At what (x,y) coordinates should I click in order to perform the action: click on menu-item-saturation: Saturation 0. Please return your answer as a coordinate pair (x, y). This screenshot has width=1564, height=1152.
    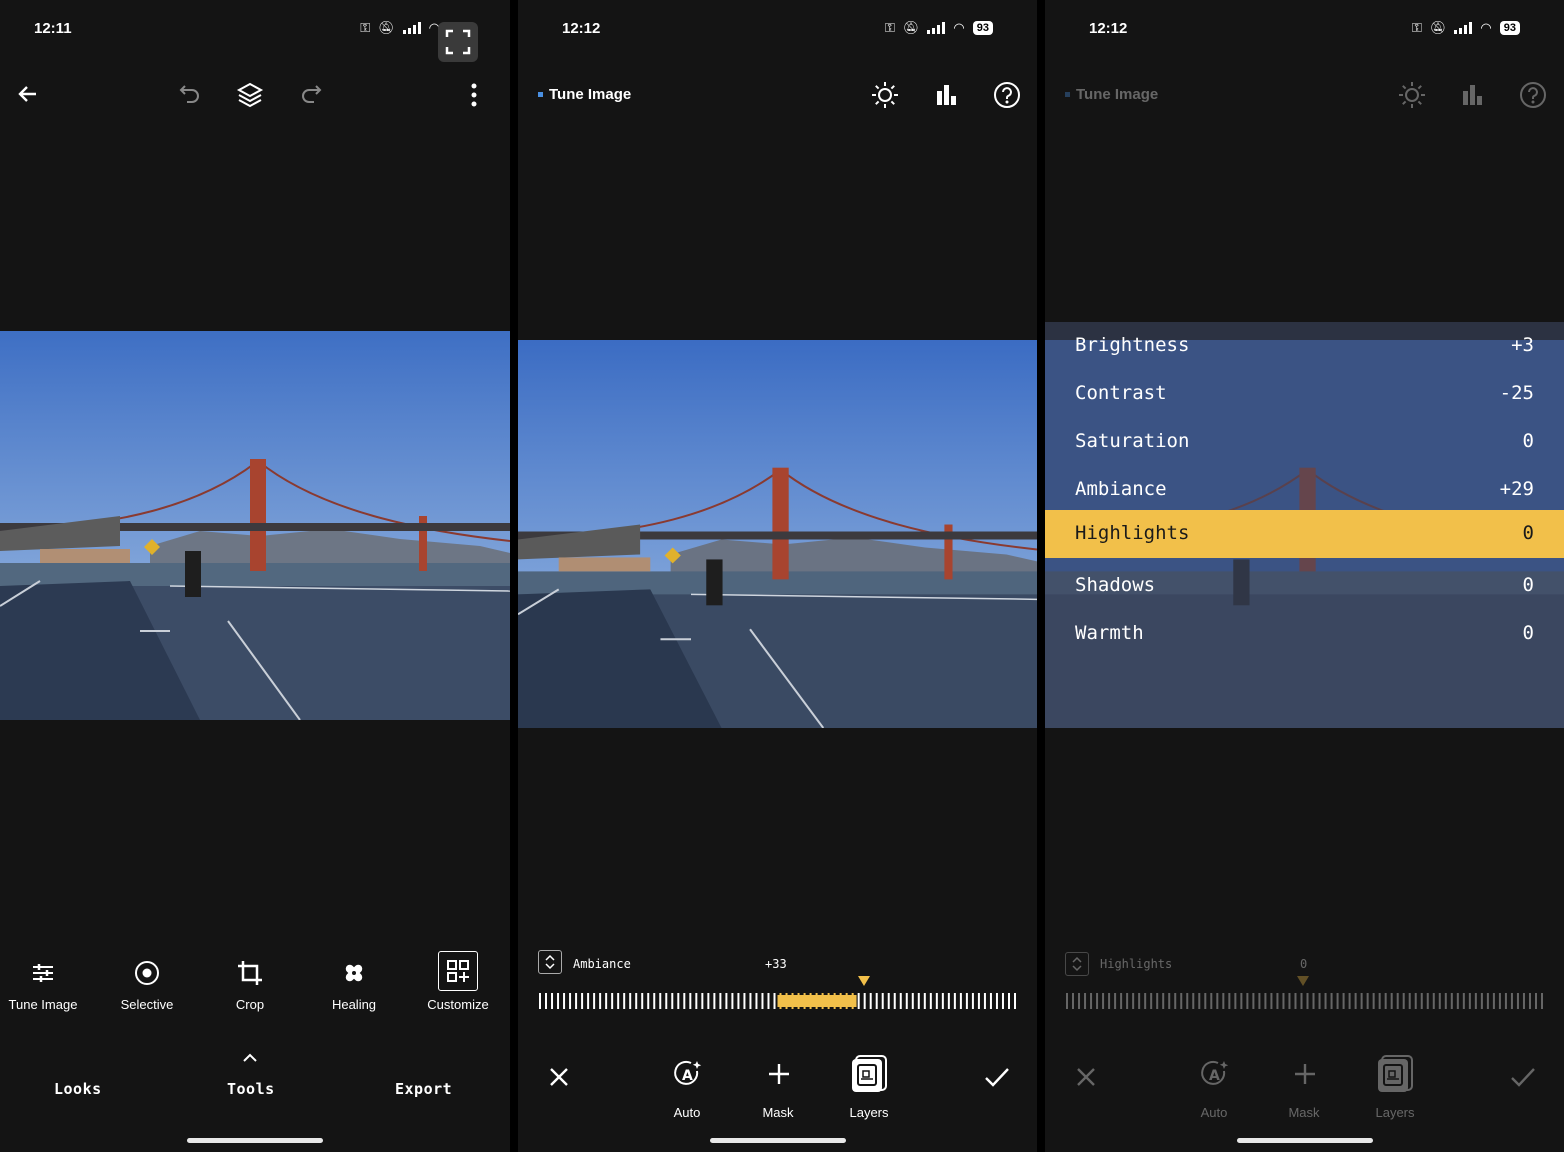
    Looking at the image, I should click on (1304, 442).